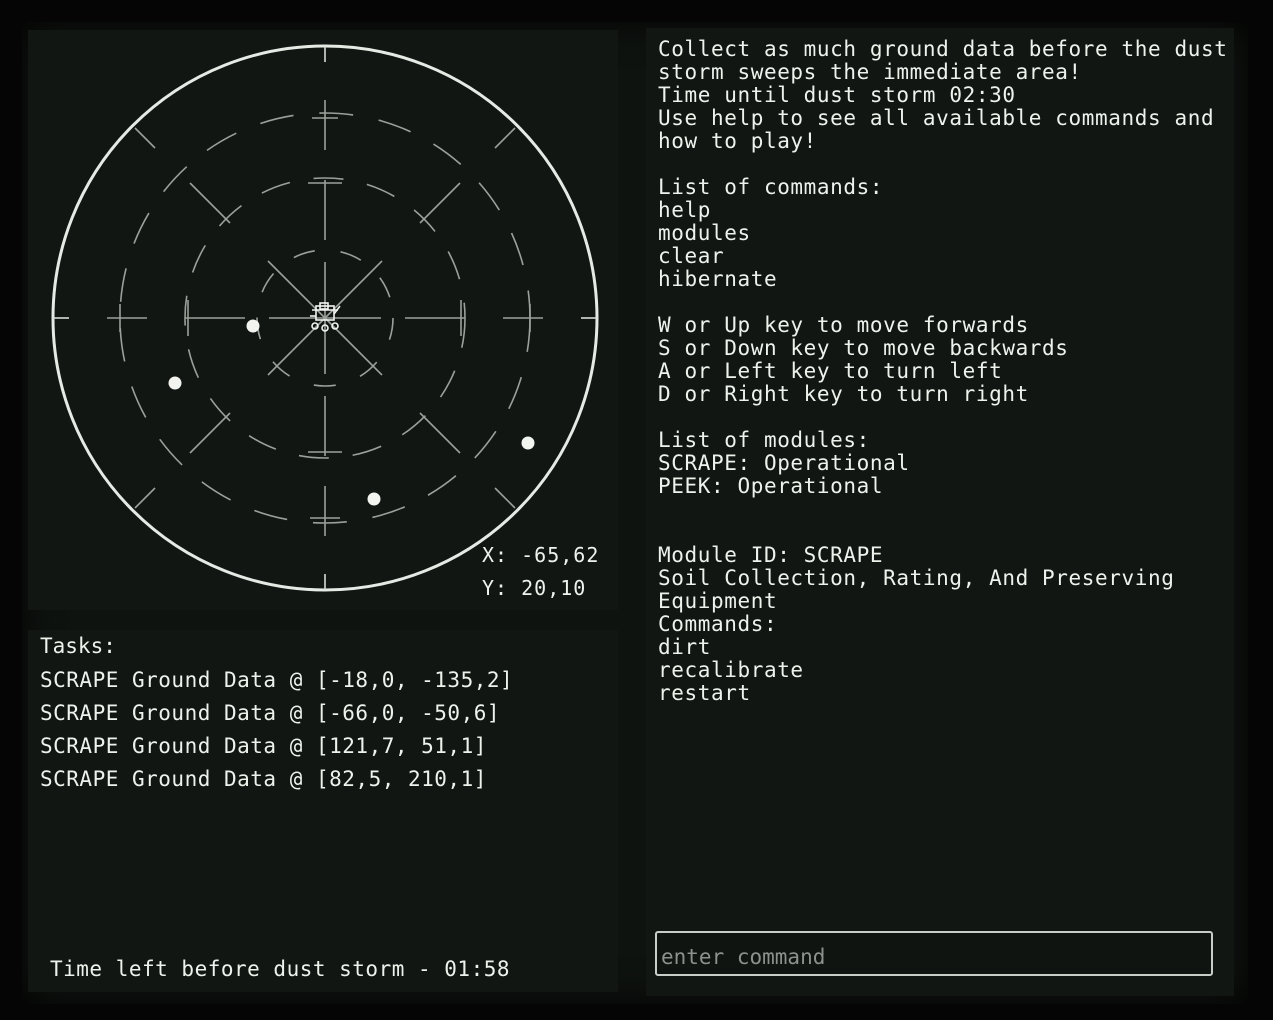 The height and width of the screenshot is (1020, 1273). Describe the element at coordinates (277, 680) in the screenshot. I see `task-item: SCRAPE Ground Data @ [-18,0, -135,2]` at that location.